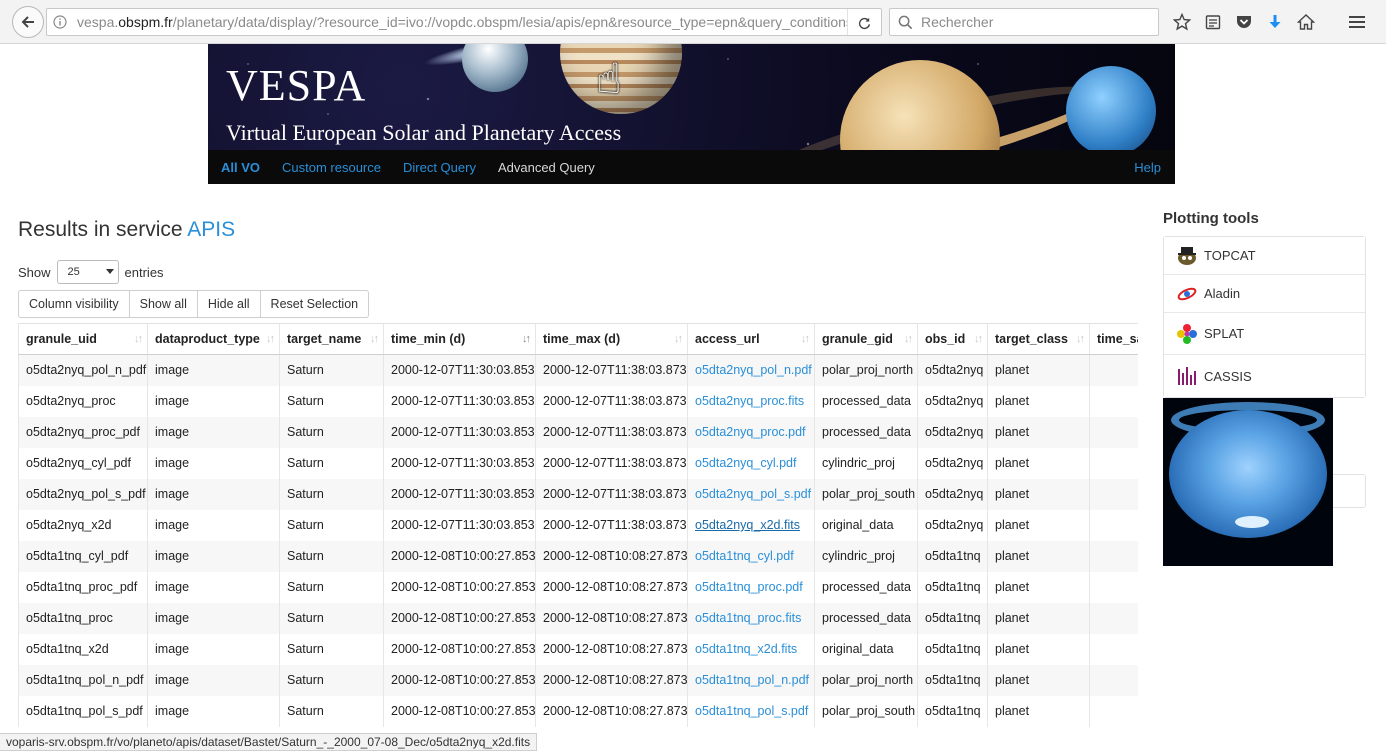  I want to click on column-header-label: target_name, so click(324, 339).